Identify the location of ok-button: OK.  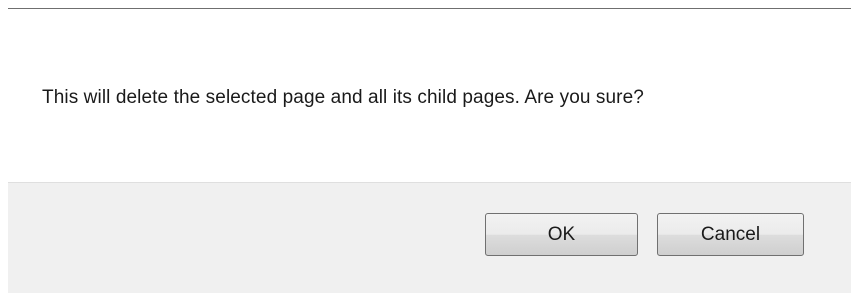
(561, 234).